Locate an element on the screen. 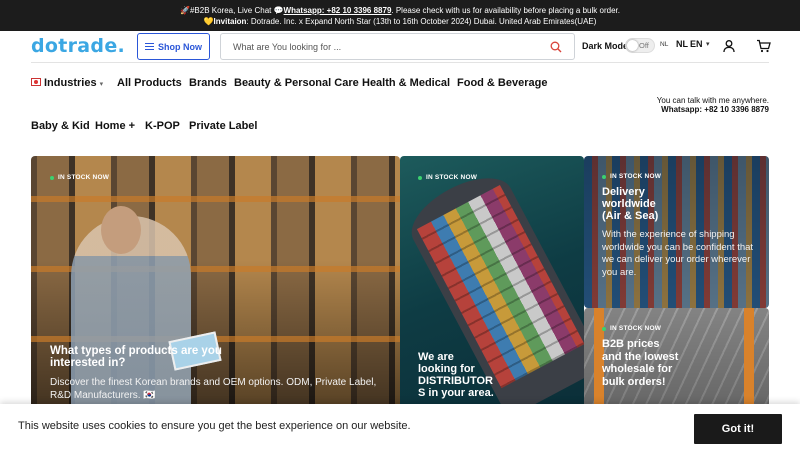 The image size is (800, 450). shop-now-button: Shop Now is located at coordinates (173, 46).